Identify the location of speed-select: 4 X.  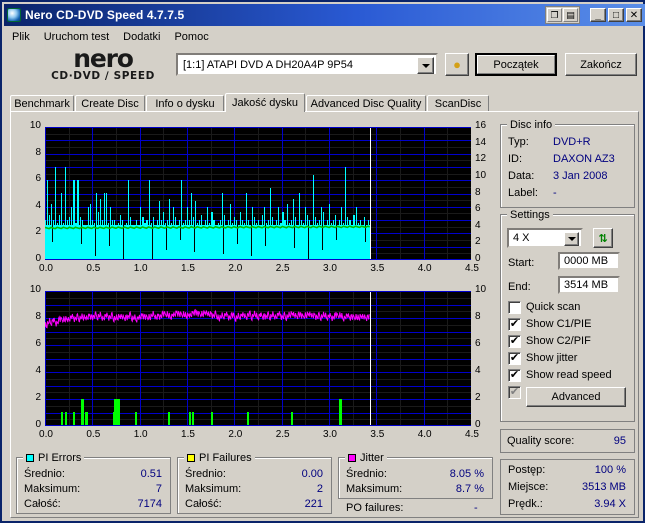
(545, 238).